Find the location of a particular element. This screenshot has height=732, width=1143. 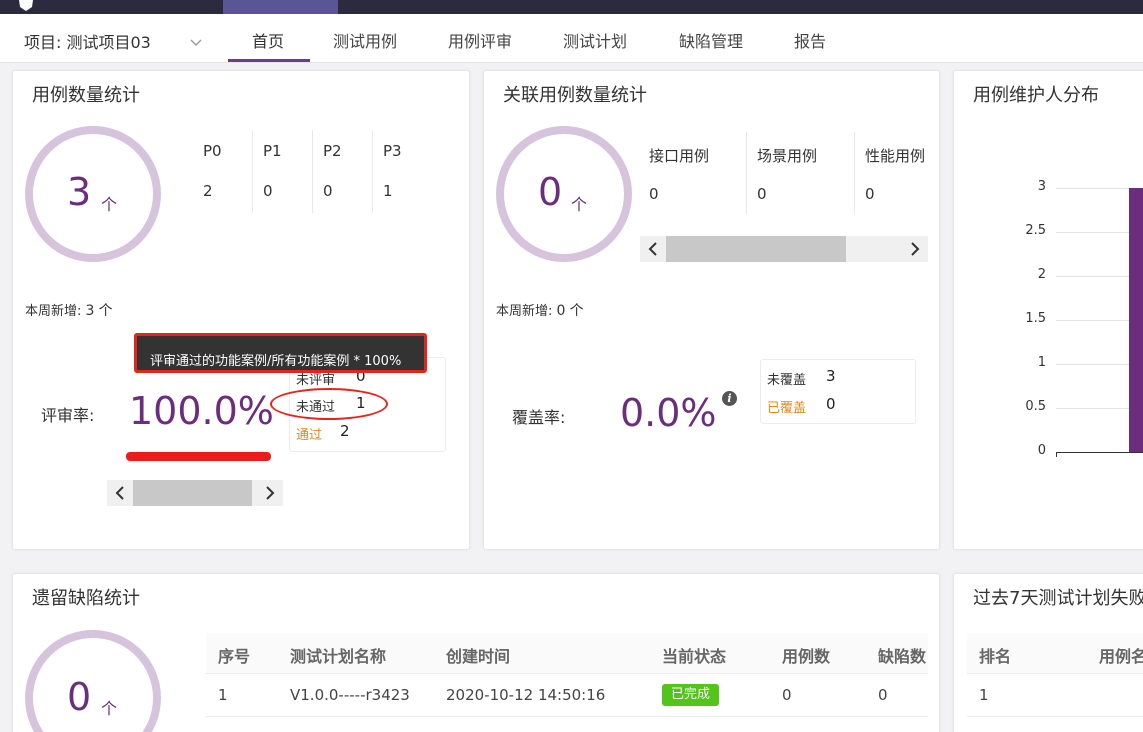

project-selector: 项目: 测试项目03 is located at coordinates (87, 41).